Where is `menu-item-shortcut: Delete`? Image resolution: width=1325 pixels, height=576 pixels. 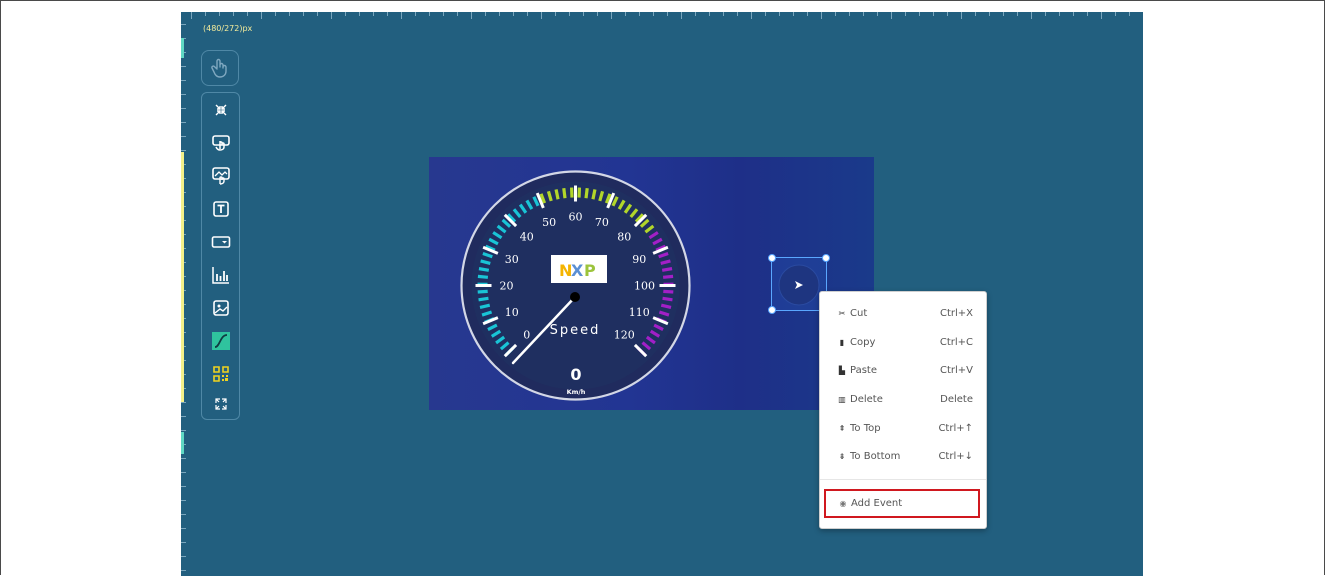
menu-item-shortcut: Delete is located at coordinates (956, 399).